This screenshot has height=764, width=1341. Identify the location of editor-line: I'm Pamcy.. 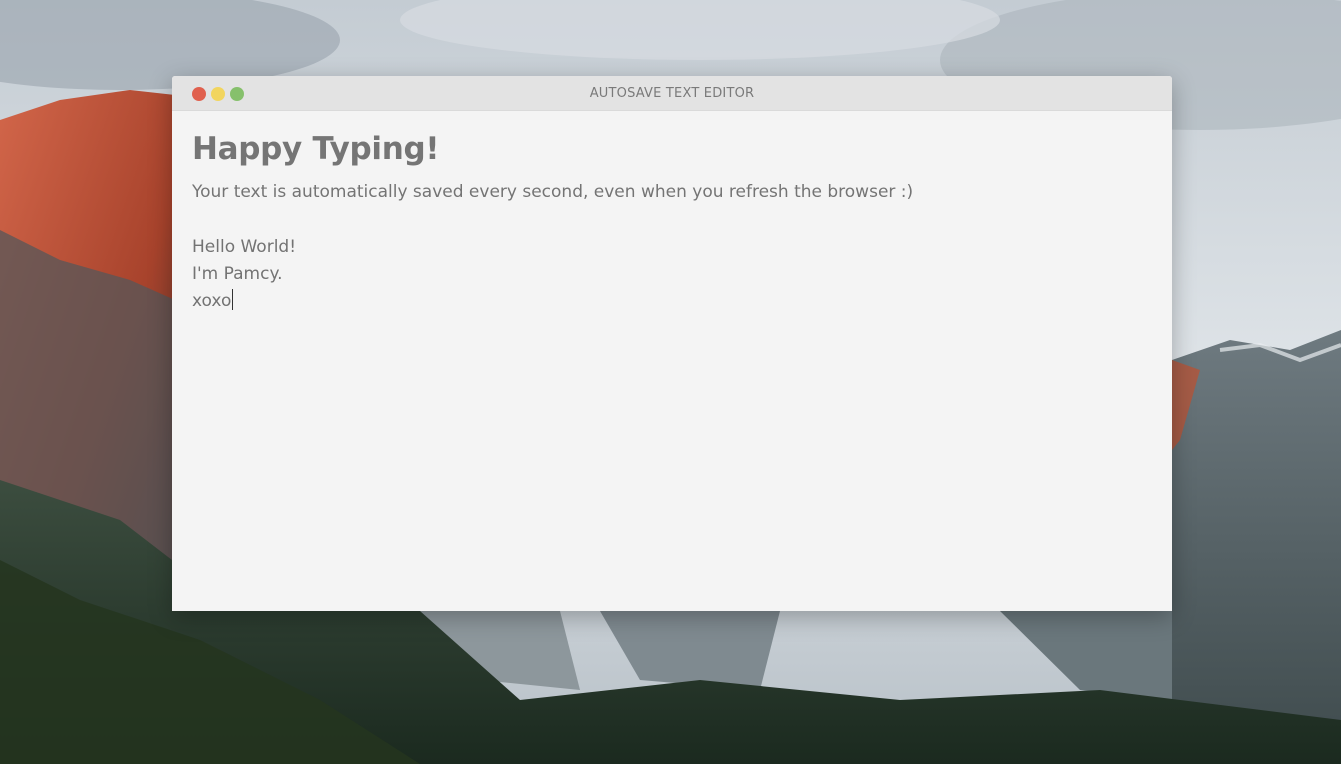
(237, 274).